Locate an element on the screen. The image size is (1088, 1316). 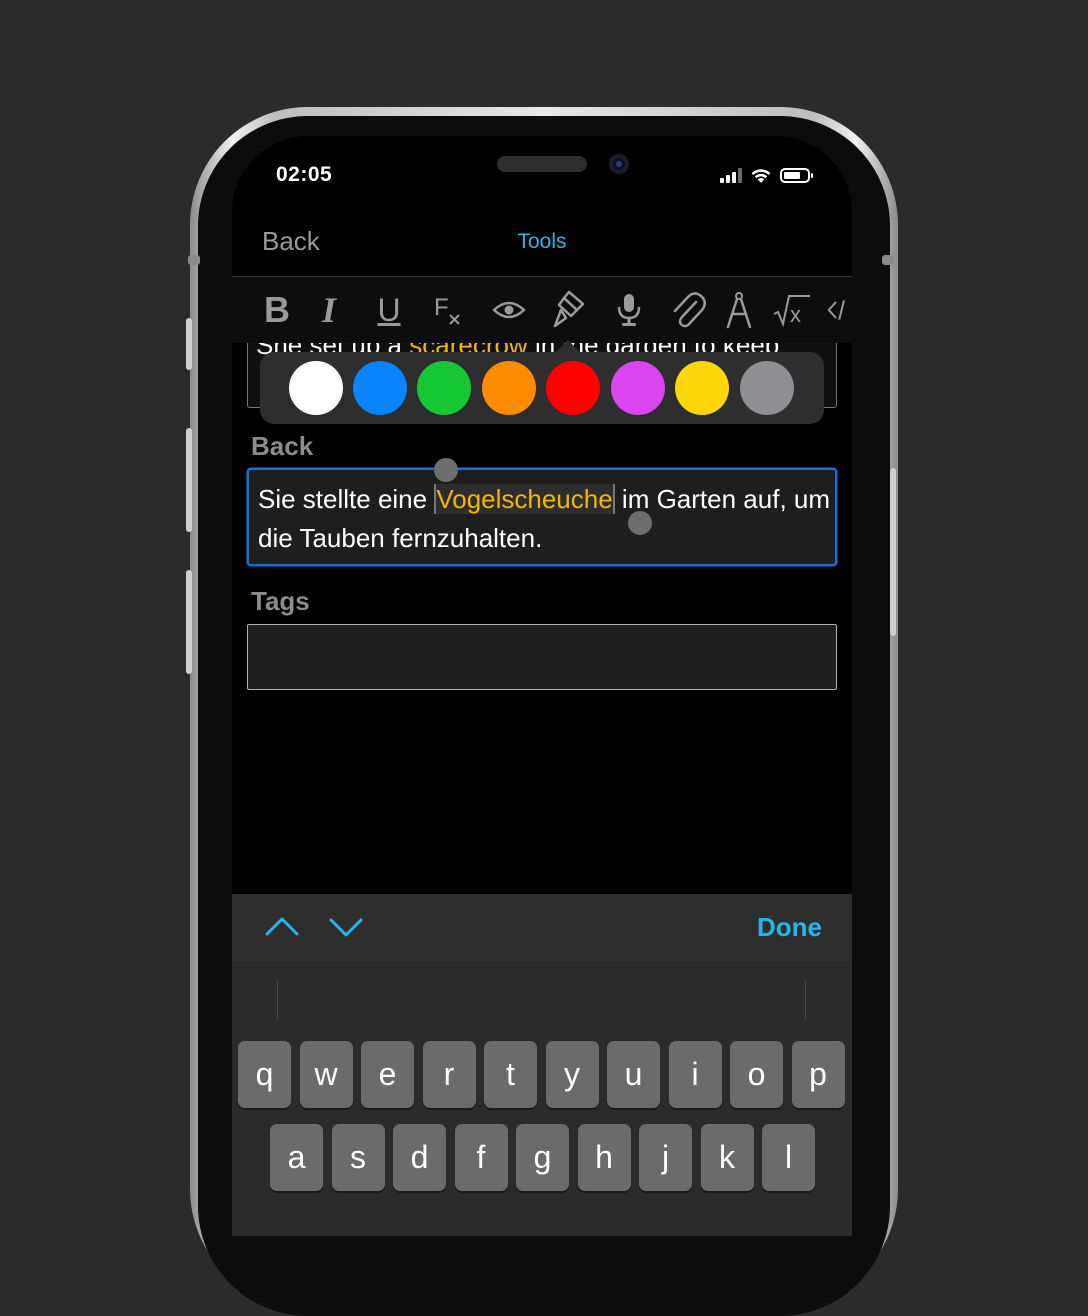
attachment-button is located at coordinates (688, 310).